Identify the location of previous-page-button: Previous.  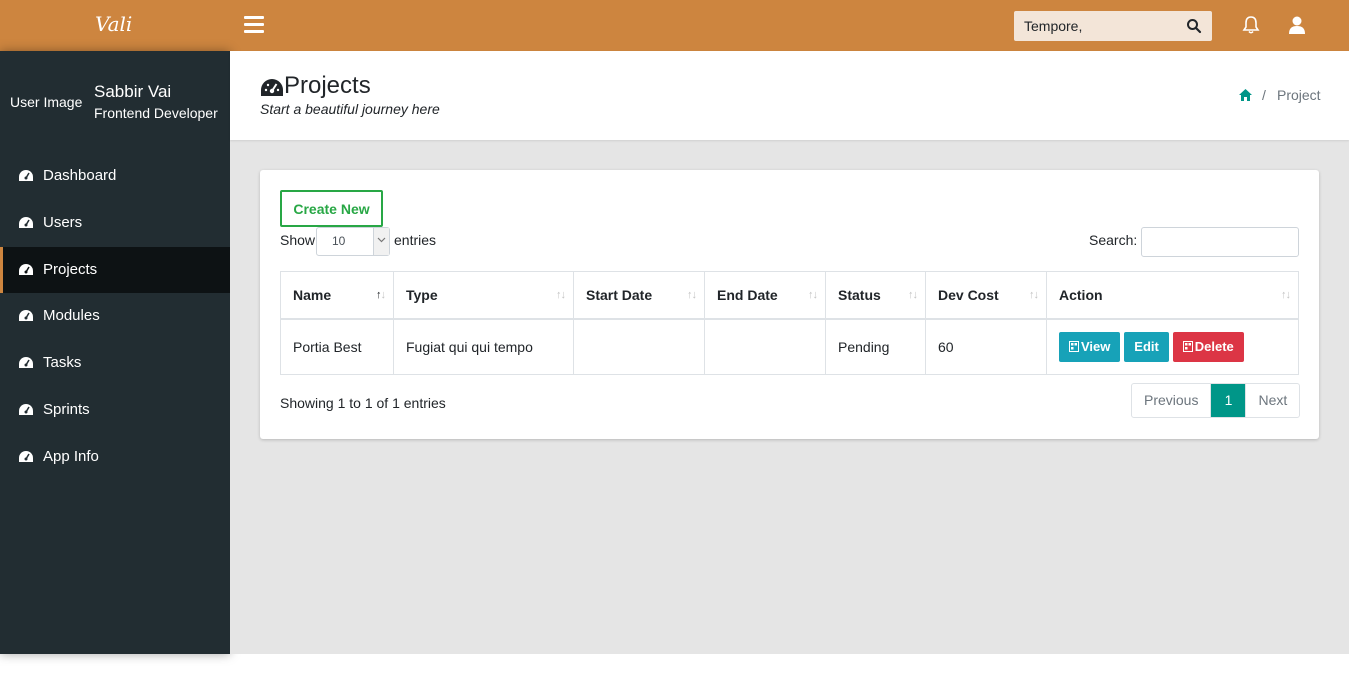
(1172, 400).